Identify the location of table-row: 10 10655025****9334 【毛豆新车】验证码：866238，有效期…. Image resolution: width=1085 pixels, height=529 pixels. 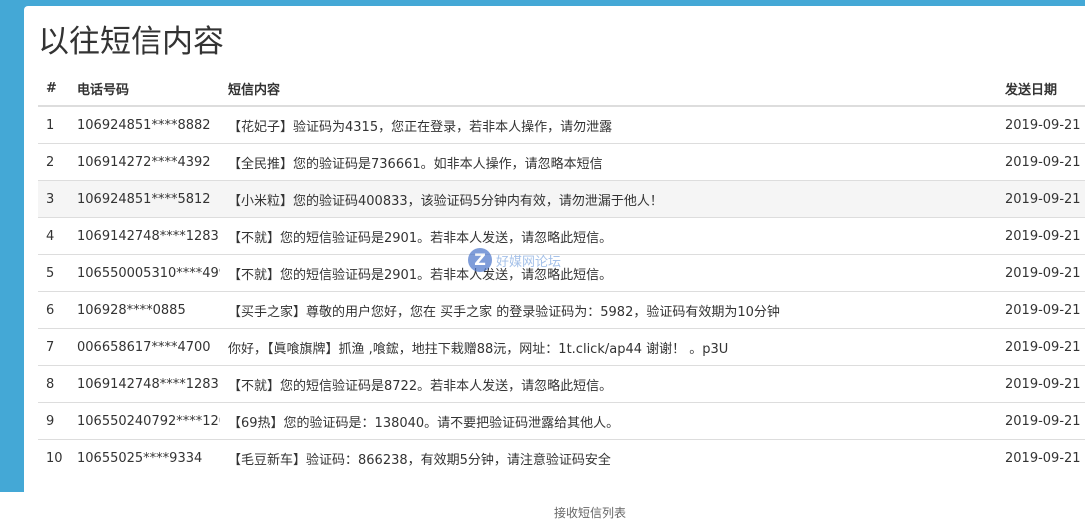
(561, 457).